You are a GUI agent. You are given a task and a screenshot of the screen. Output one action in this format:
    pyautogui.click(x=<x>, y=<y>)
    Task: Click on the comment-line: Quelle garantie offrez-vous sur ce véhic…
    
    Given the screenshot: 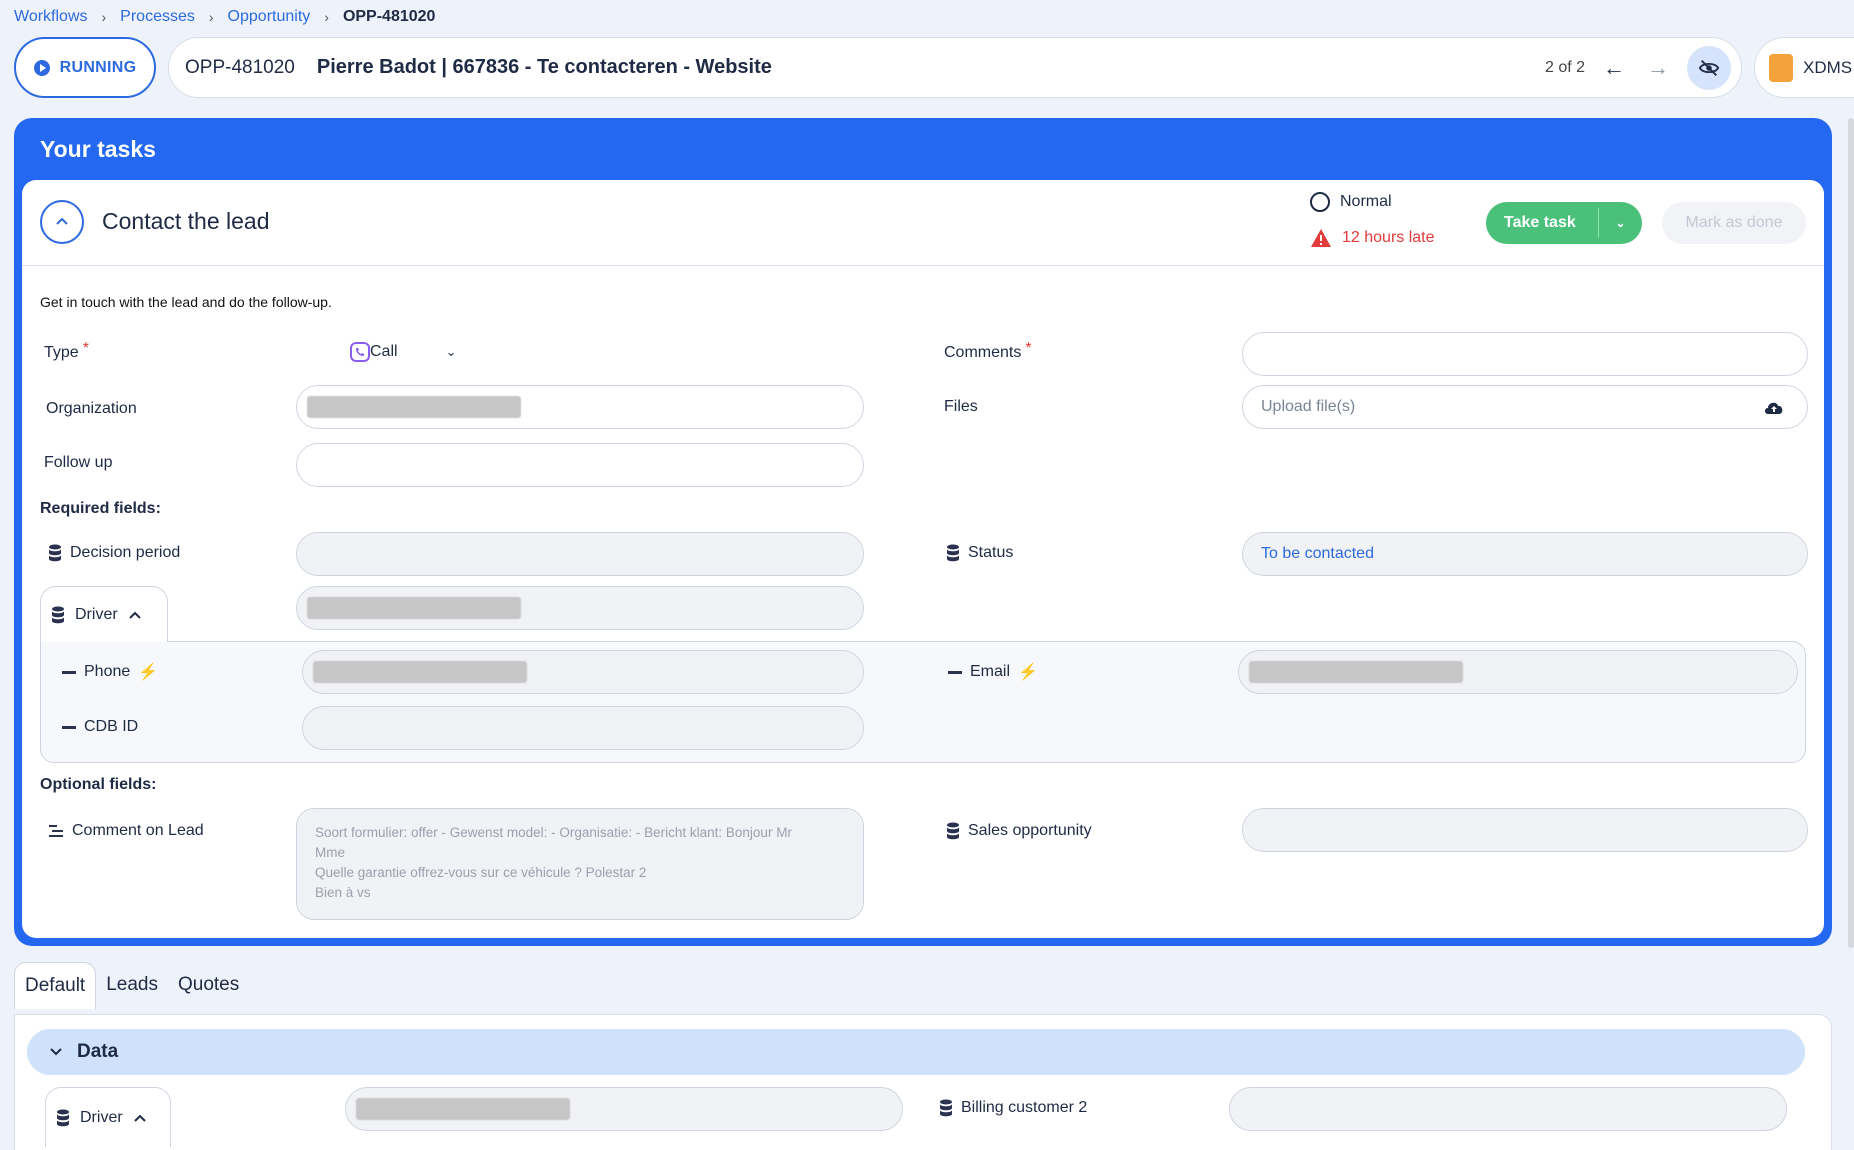 What is the action you would take?
    pyautogui.click(x=481, y=872)
    